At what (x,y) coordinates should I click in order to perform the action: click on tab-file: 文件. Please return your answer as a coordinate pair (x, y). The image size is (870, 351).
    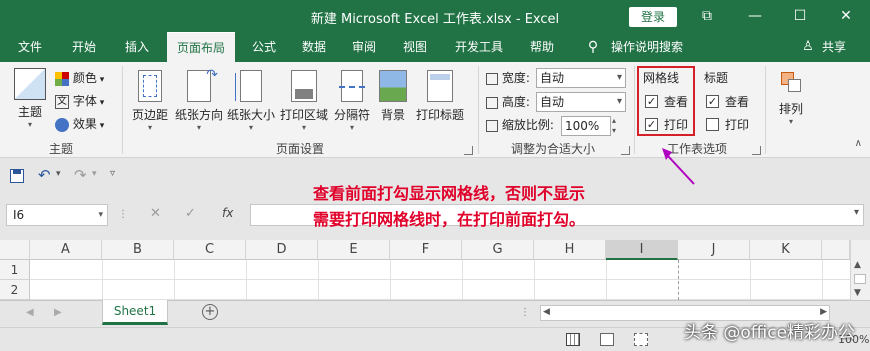
    Looking at the image, I should click on (30, 47).